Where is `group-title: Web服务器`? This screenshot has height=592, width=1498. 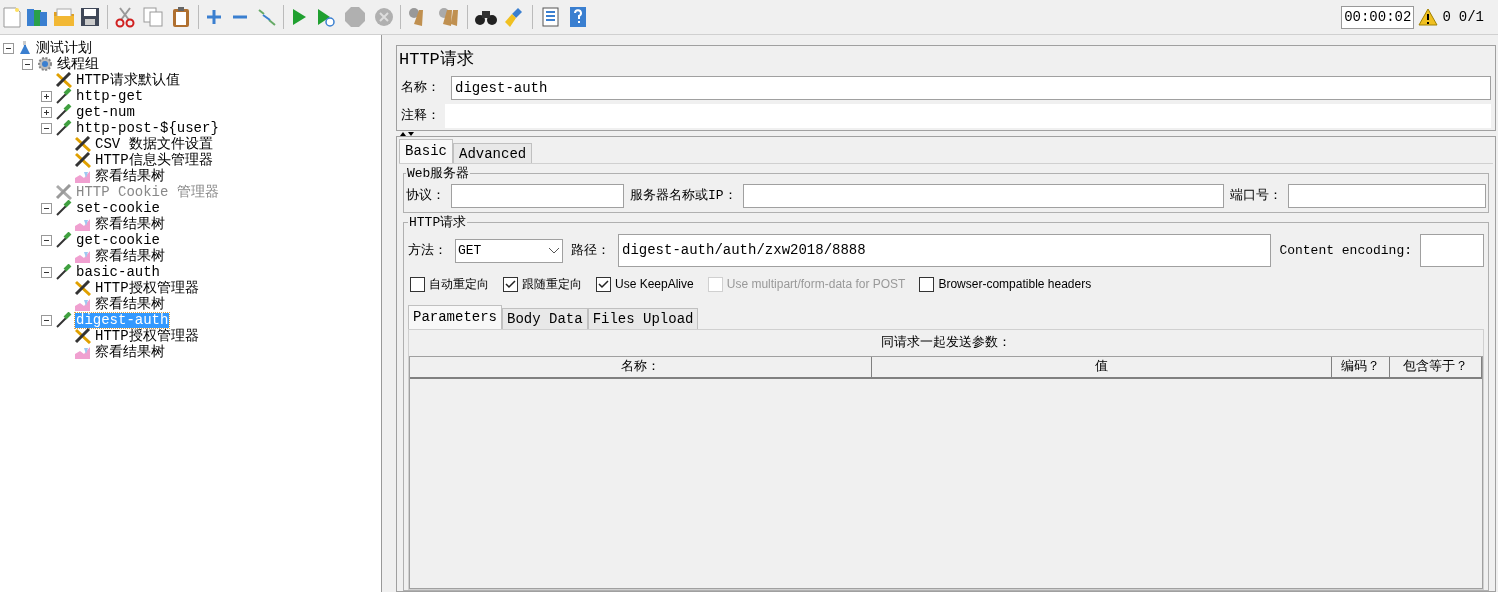 group-title: Web服务器 is located at coordinates (438, 174).